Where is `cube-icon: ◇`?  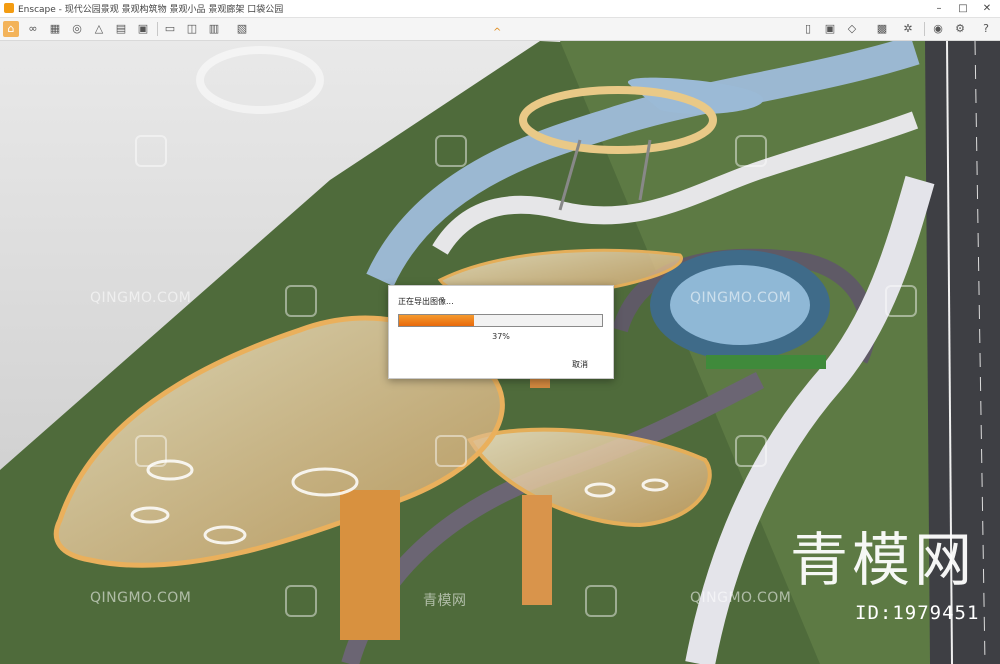 cube-icon: ◇ is located at coordinates (852, 29).